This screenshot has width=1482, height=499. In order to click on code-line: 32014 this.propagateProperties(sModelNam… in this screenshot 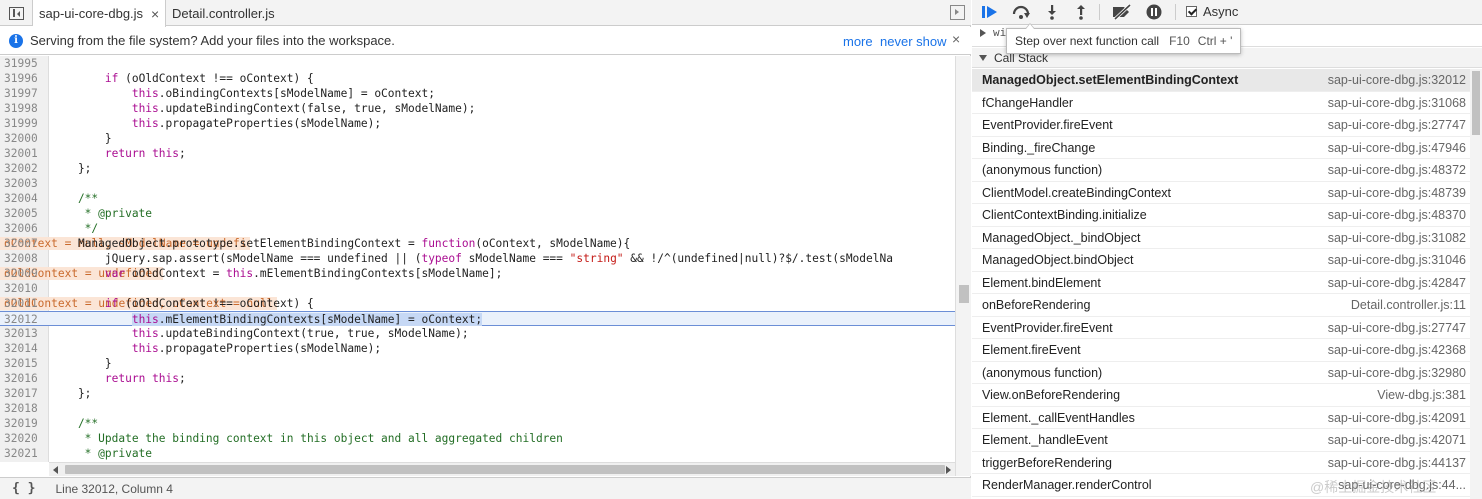, I will do `click(477, 348)`.